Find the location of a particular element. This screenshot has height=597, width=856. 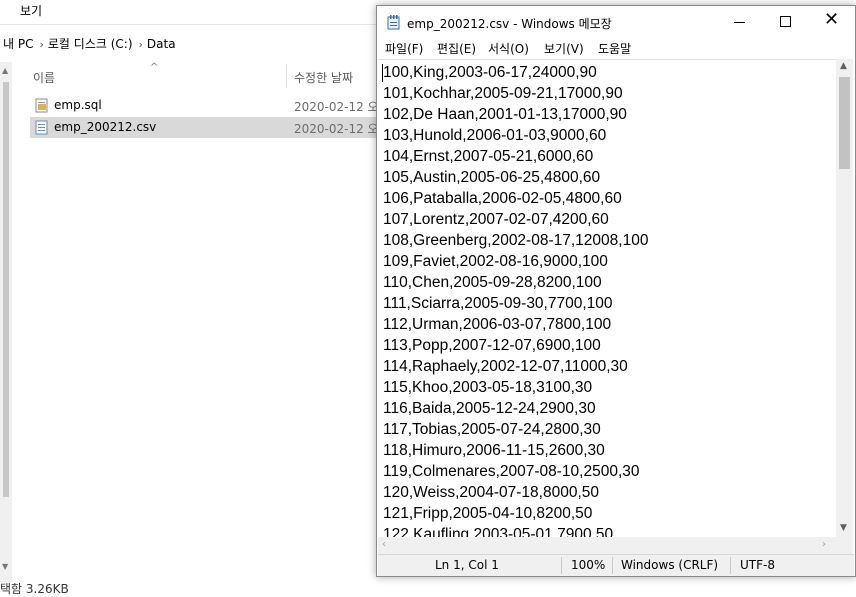

zoom-level: 100% is located at coordinates (588, 565).